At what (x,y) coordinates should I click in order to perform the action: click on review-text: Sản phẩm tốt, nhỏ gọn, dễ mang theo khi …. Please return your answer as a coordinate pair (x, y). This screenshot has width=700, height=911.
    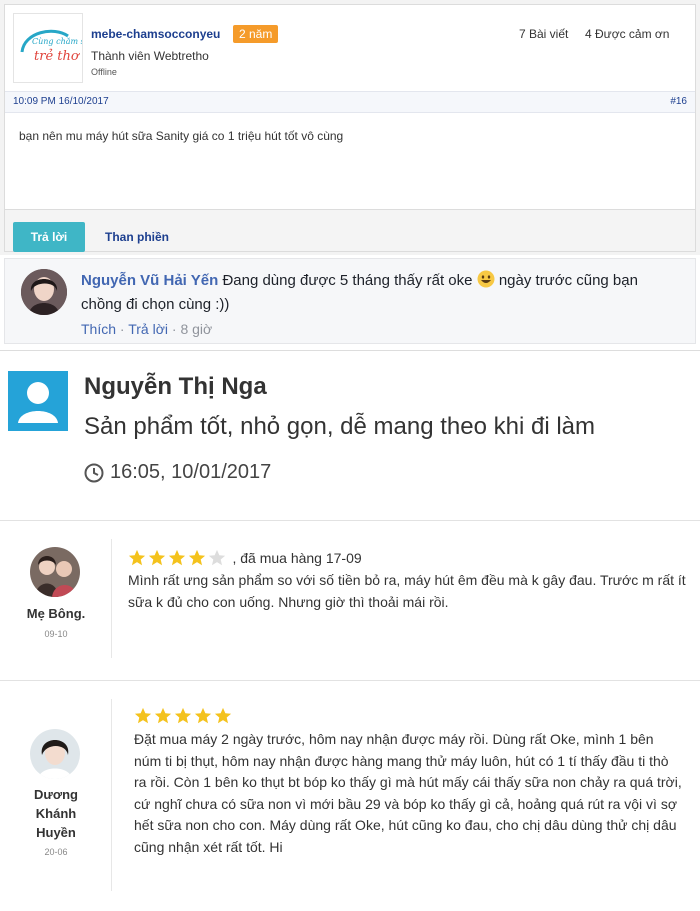
    Looking at the image, I should click on (339, 426).